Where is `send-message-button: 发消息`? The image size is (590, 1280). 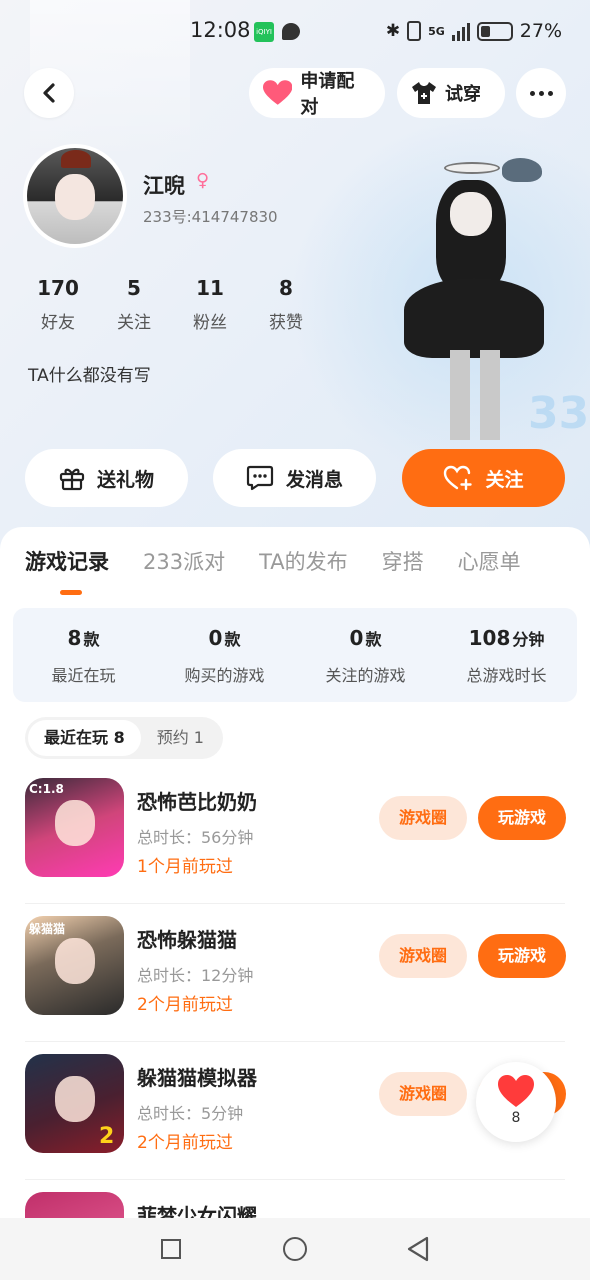
send-message-button: 发消息 is located at coordinates (294, 478).